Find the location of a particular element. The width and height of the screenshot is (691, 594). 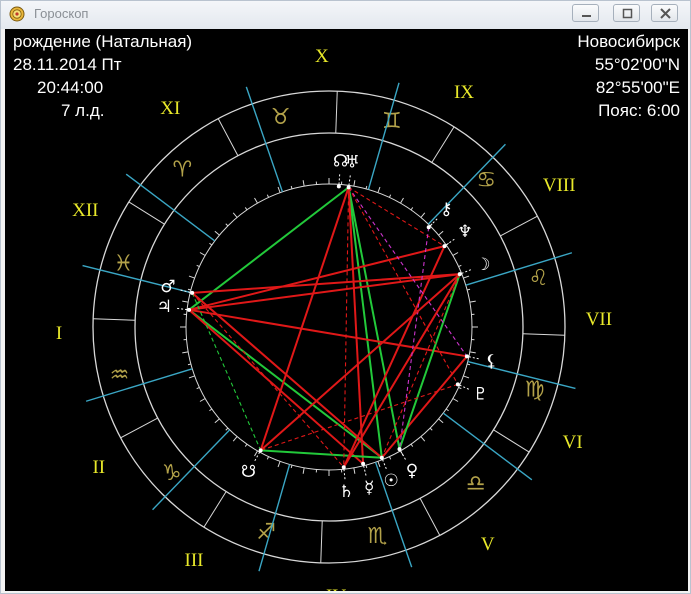

mars-dot is located at coordinates (192, 292).